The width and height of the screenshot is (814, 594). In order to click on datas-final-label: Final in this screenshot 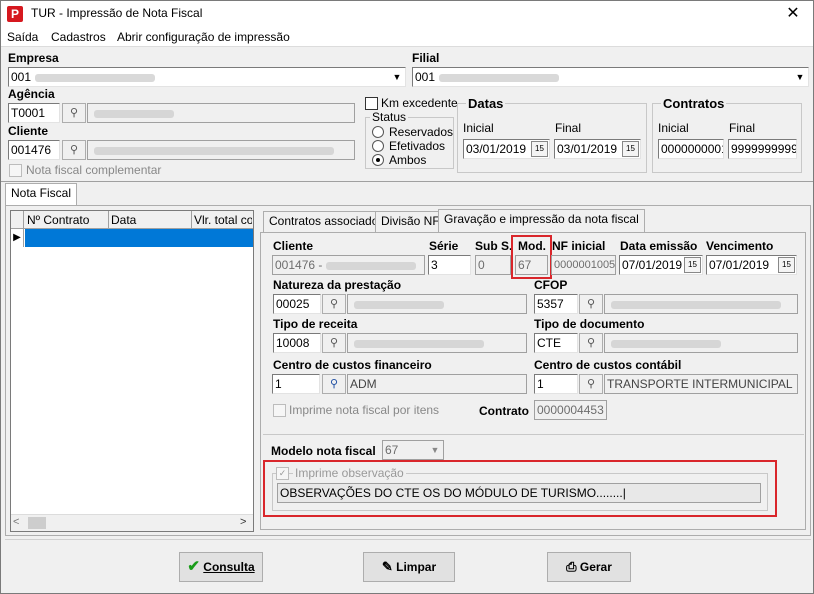, I will do `click(568, 128)`.